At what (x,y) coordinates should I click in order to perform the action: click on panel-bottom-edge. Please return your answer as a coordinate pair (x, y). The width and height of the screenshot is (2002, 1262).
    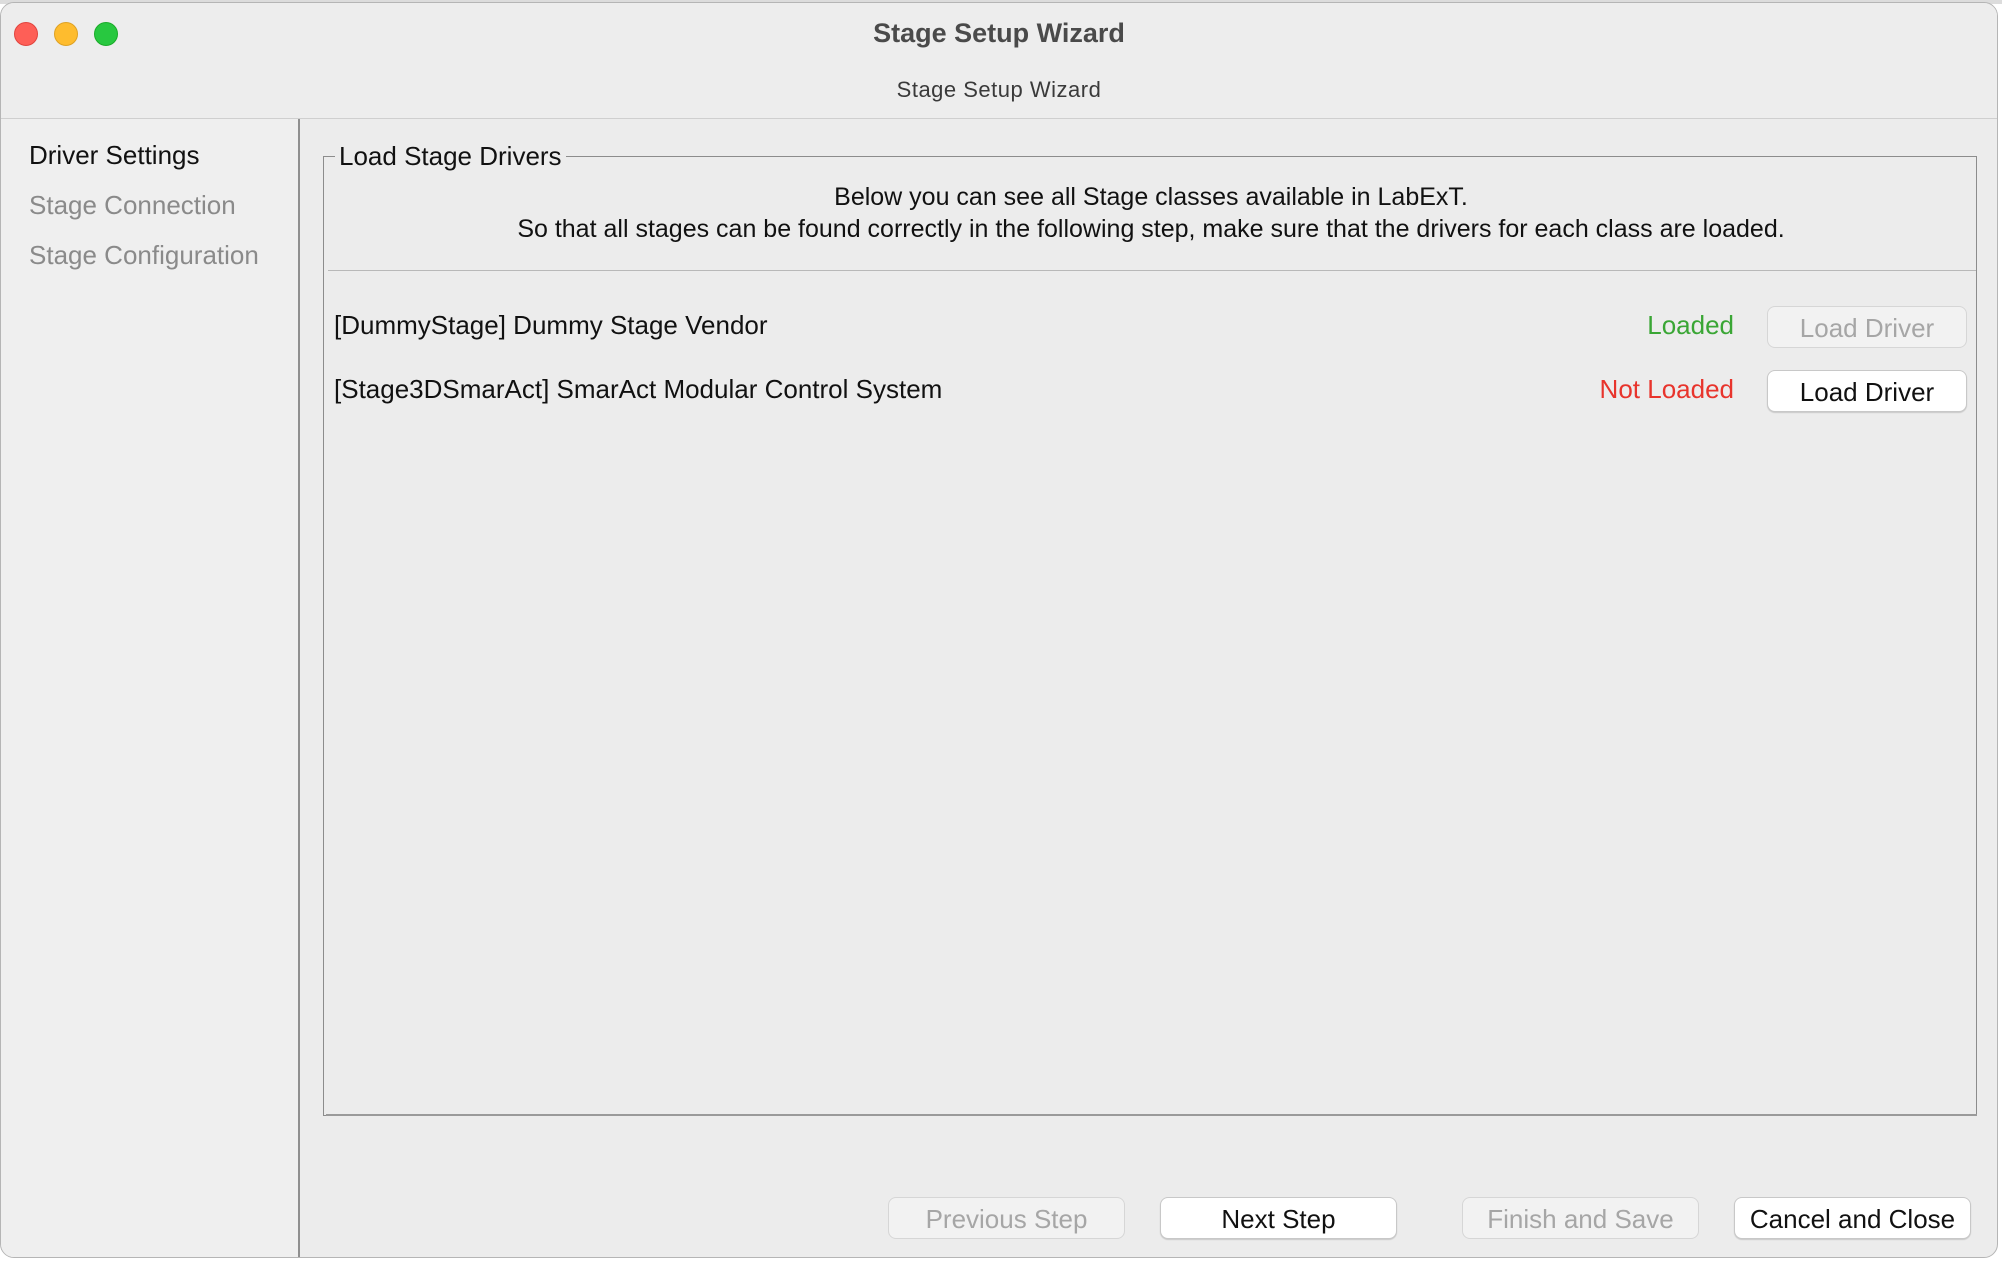
    Looking at the image, I should click on (1151, 1115).